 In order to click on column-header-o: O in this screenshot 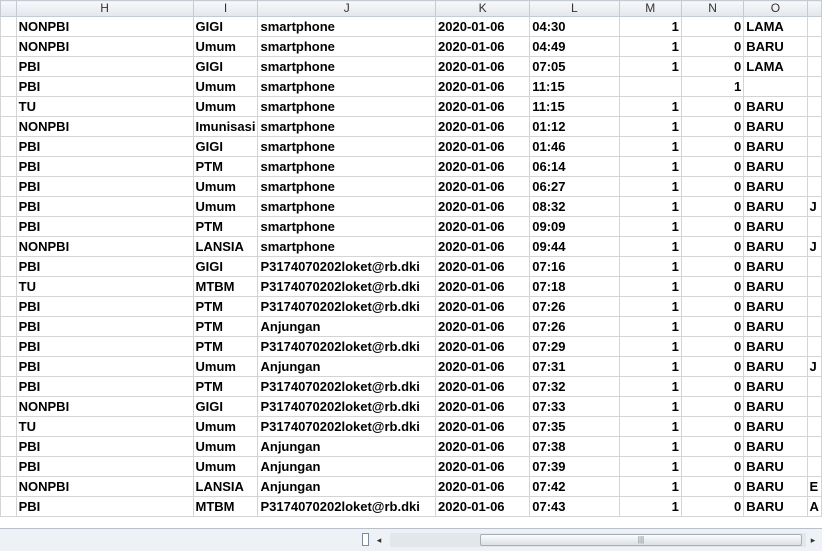, I will do `click(775, 8)`.